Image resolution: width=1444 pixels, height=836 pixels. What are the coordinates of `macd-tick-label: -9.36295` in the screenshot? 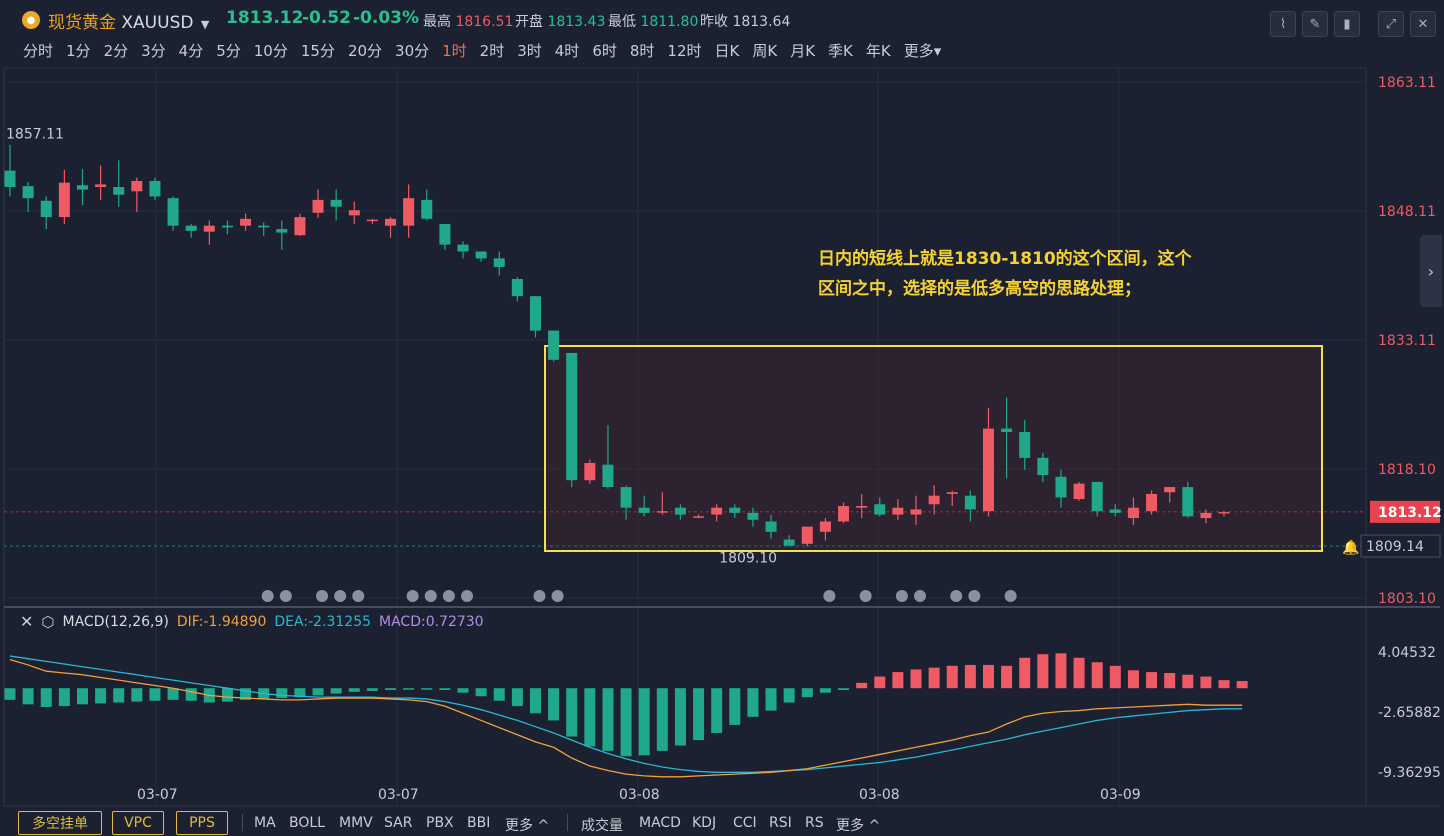 It's located at (1409, 773).